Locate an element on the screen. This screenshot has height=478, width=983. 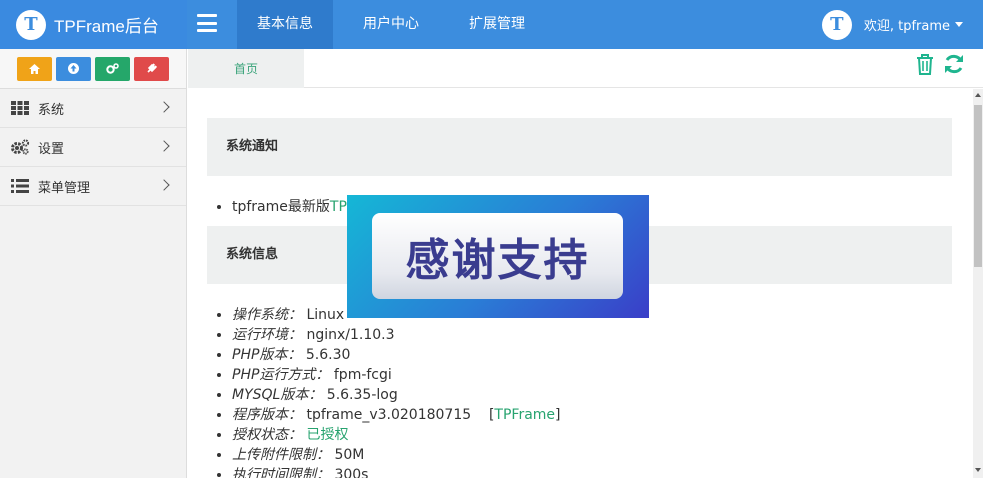
trash-icon is located at coordinates (925, 67).